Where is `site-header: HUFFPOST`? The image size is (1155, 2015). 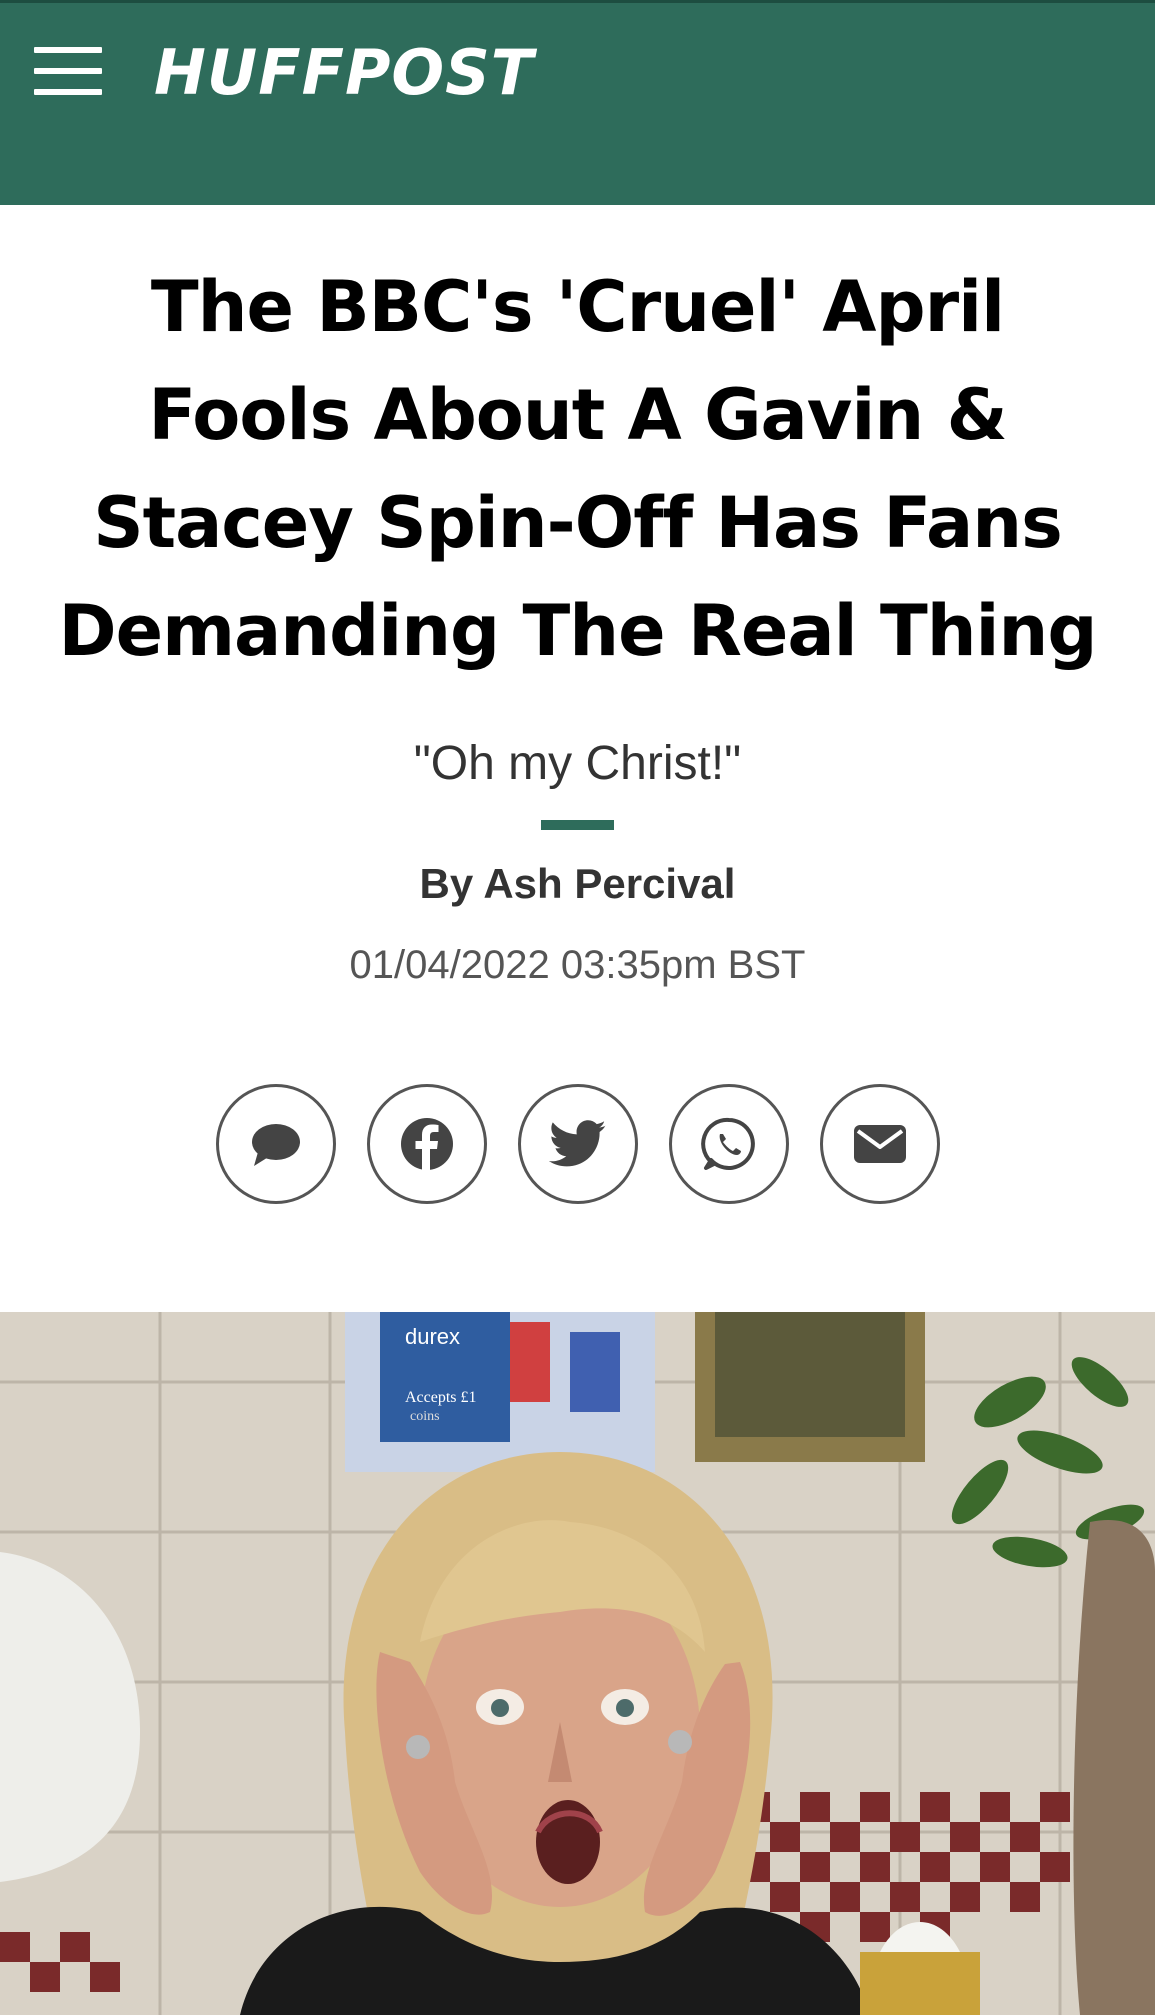 site-header: HUFFPOST is located at coordinates (577, 102).